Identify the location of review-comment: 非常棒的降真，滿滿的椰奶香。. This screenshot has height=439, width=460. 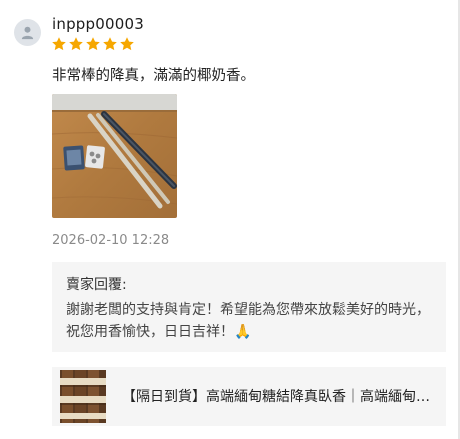
(153, 76).